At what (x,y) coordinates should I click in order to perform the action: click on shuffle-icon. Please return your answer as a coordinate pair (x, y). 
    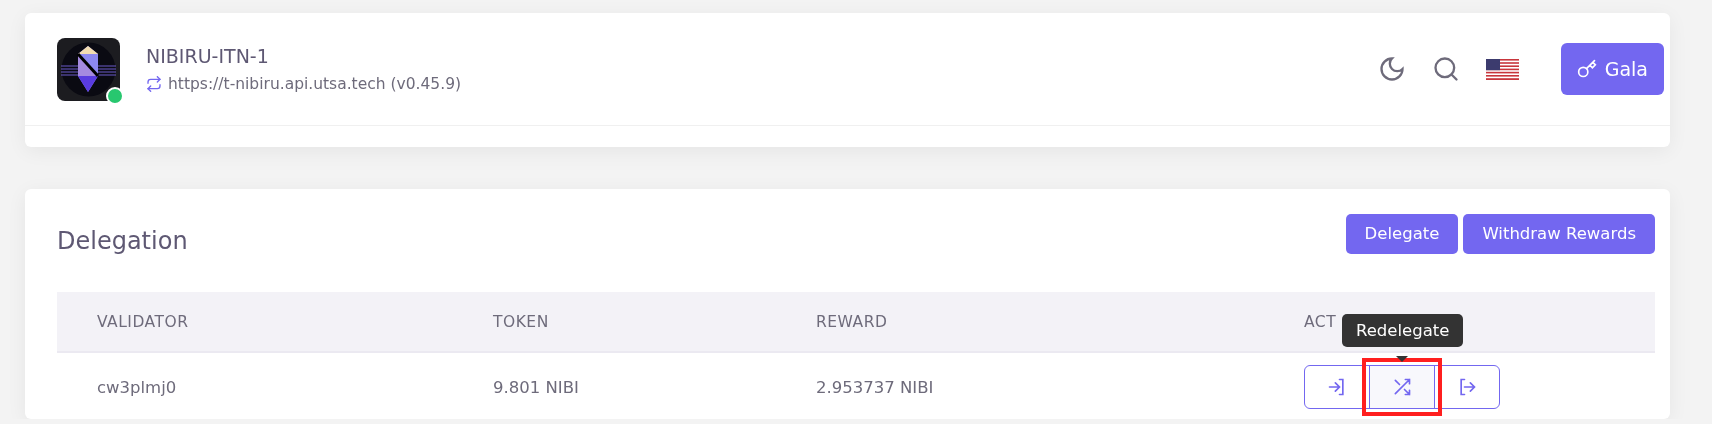
    Looking at the image, I should click on (1402, 387).